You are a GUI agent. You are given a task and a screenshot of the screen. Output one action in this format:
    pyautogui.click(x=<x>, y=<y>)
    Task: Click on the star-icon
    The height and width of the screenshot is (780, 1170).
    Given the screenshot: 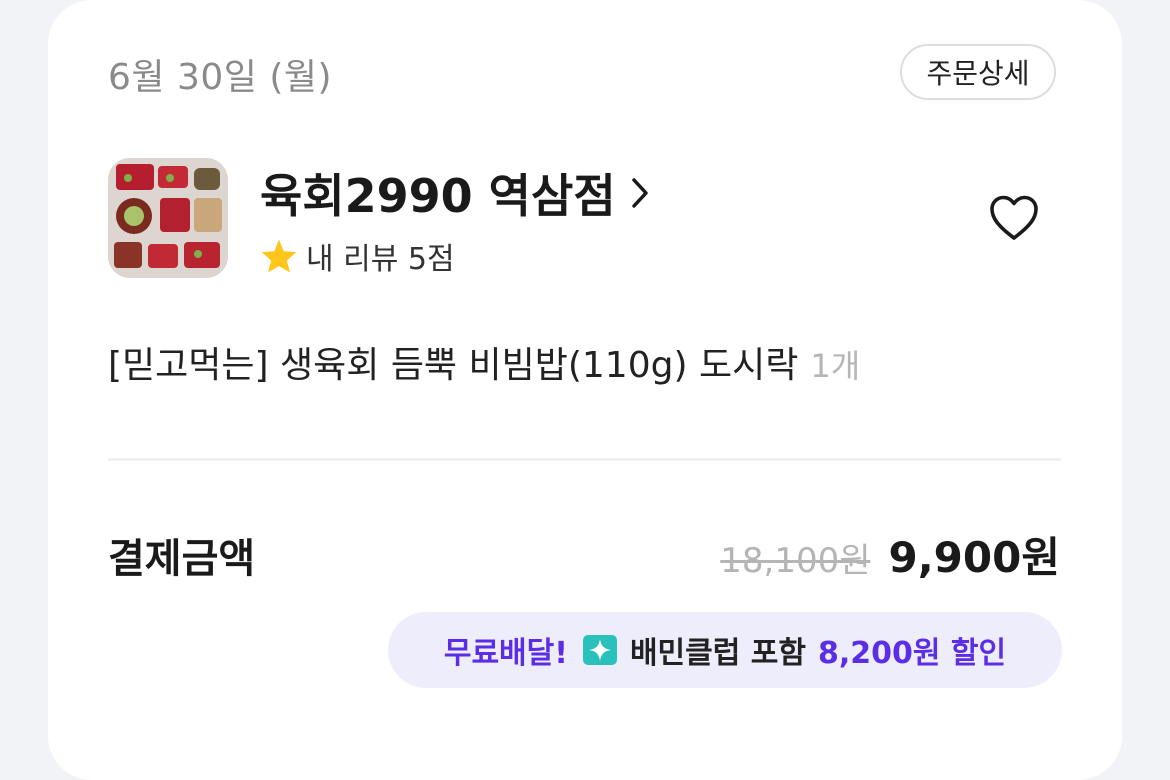 What is the action you would take?
    pyautogui.click(x=279, y=256)
    